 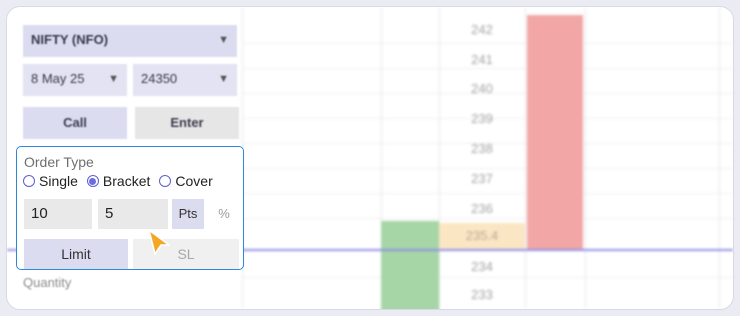 I want to click on symbol-select: NIFTY (NFO) ▼, so click(x=130, y=41).